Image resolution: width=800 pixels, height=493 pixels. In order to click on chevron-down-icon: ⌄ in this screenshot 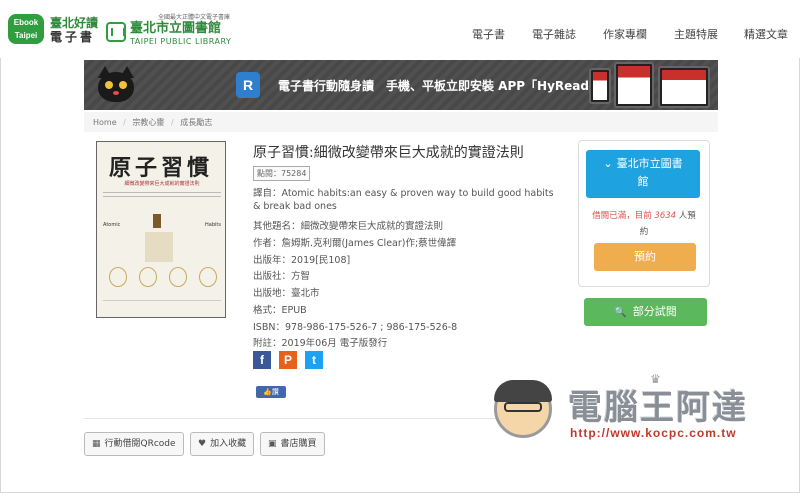, I will do `click(608, 163)`.